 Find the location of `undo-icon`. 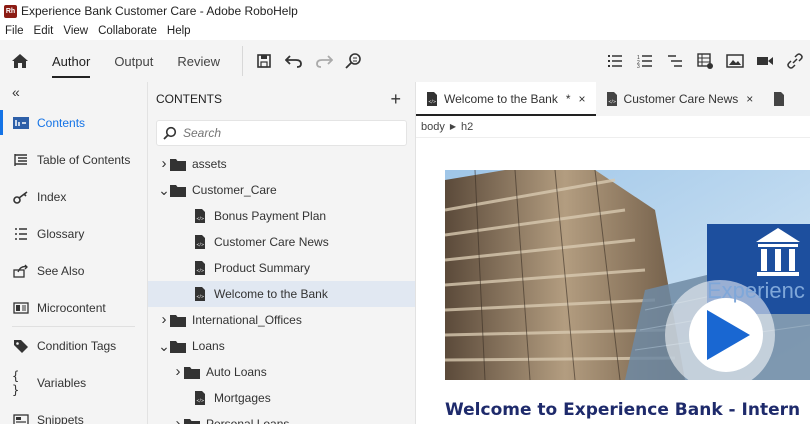

undo-icon is located at coordinates (293, 61).